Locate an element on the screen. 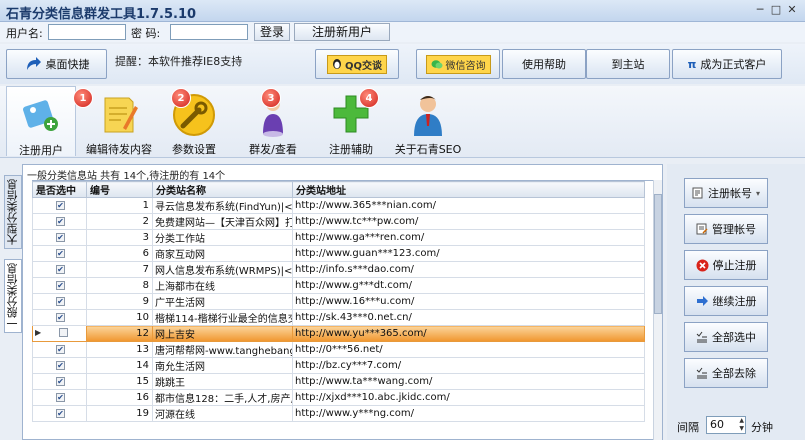 This screenshot has height=440, width=805. login-bar: 用户名: 密 码: 登录 注册新用户 is located at coordinates (402, 32).